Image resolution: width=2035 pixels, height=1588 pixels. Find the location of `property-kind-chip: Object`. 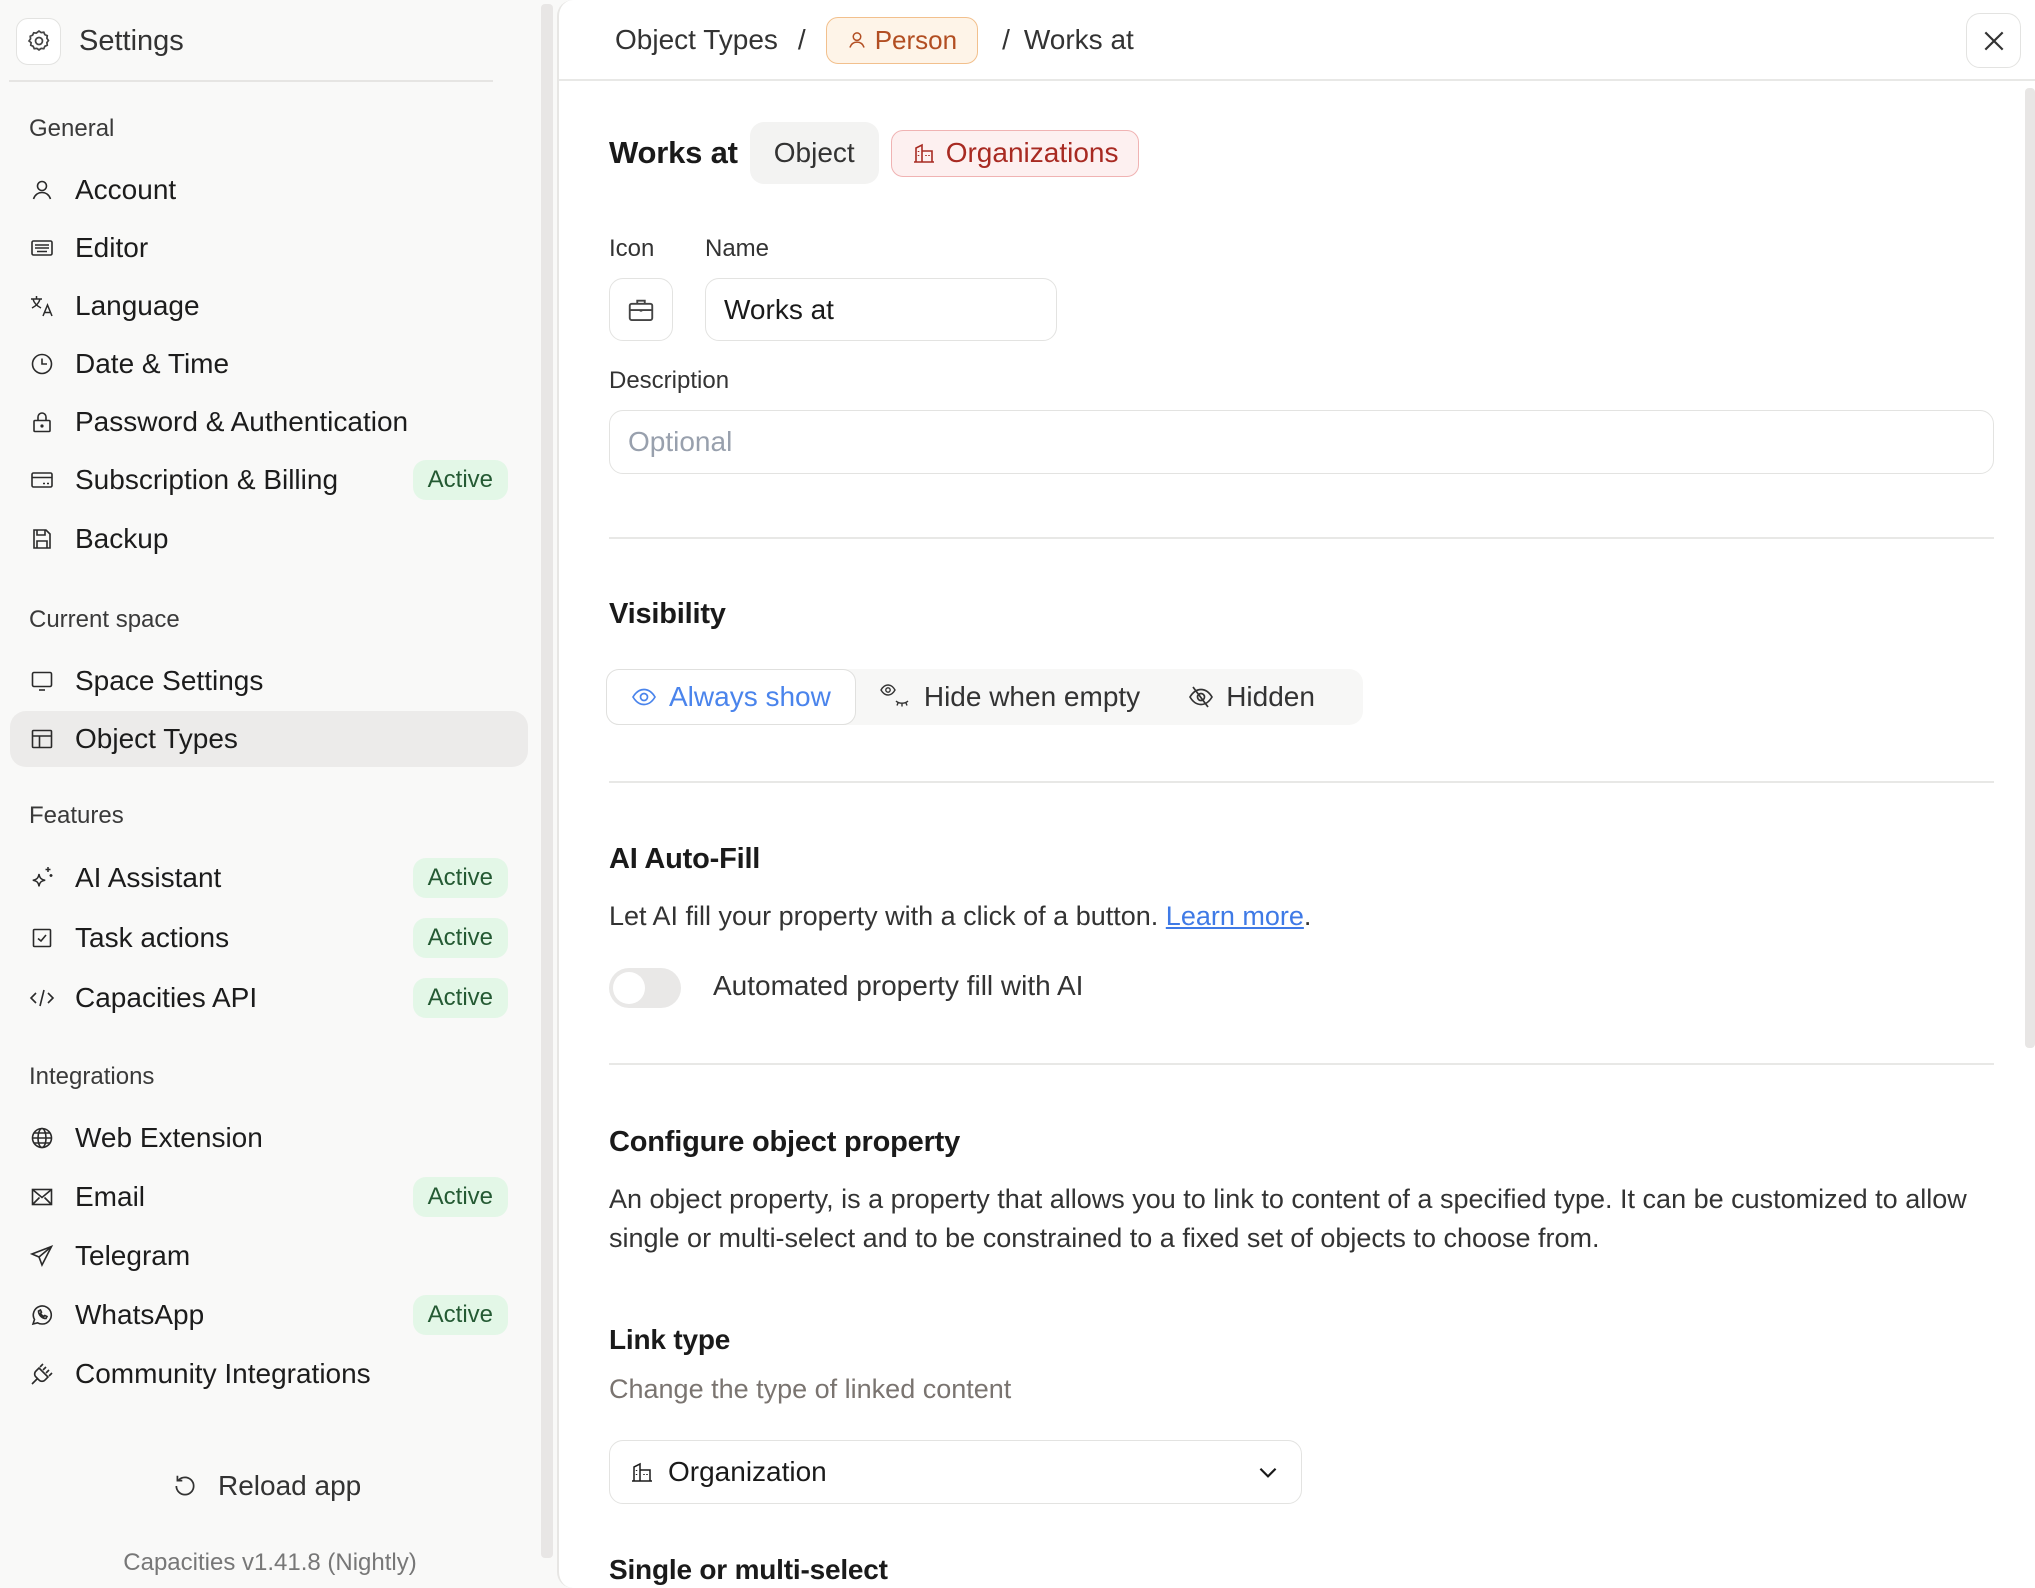

property-kind-chip: Object is located at coordinates (814, 153).